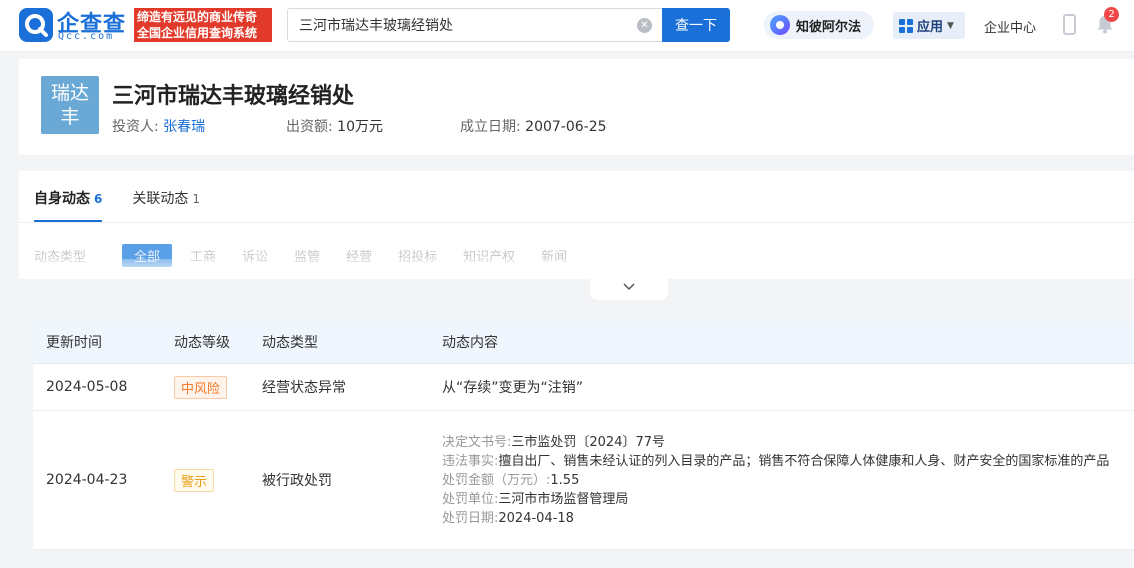 Image resolution: width=1134 pixels, height=568 pixels. I want to click on notification-badge: 2, so click(1111, 14).